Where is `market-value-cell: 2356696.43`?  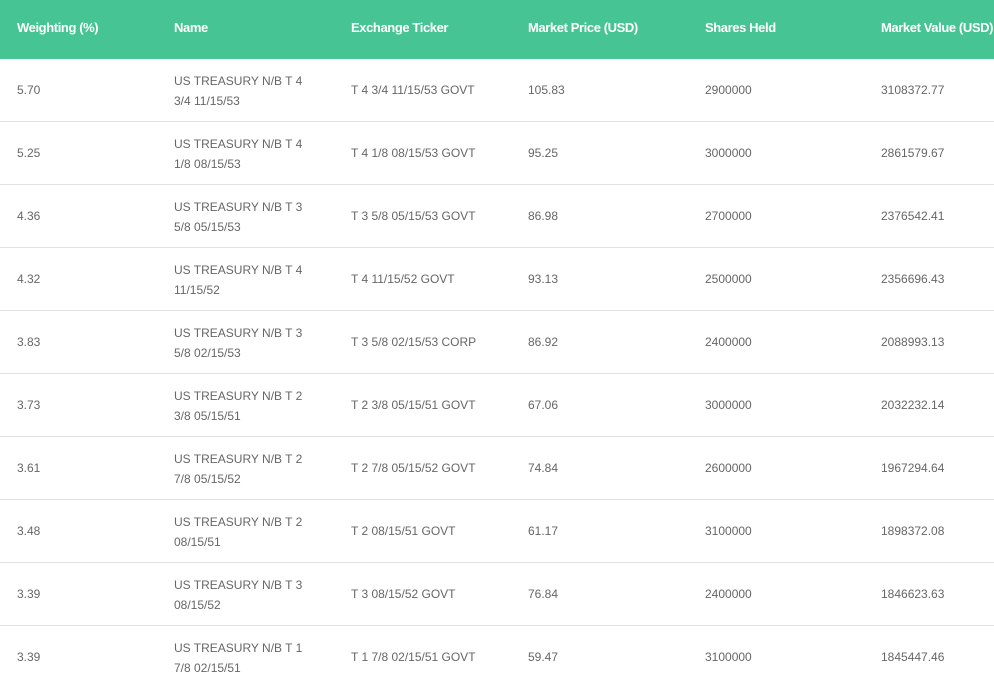 market-value-cell: 2356696.43 is located at coordinates (913, 279).